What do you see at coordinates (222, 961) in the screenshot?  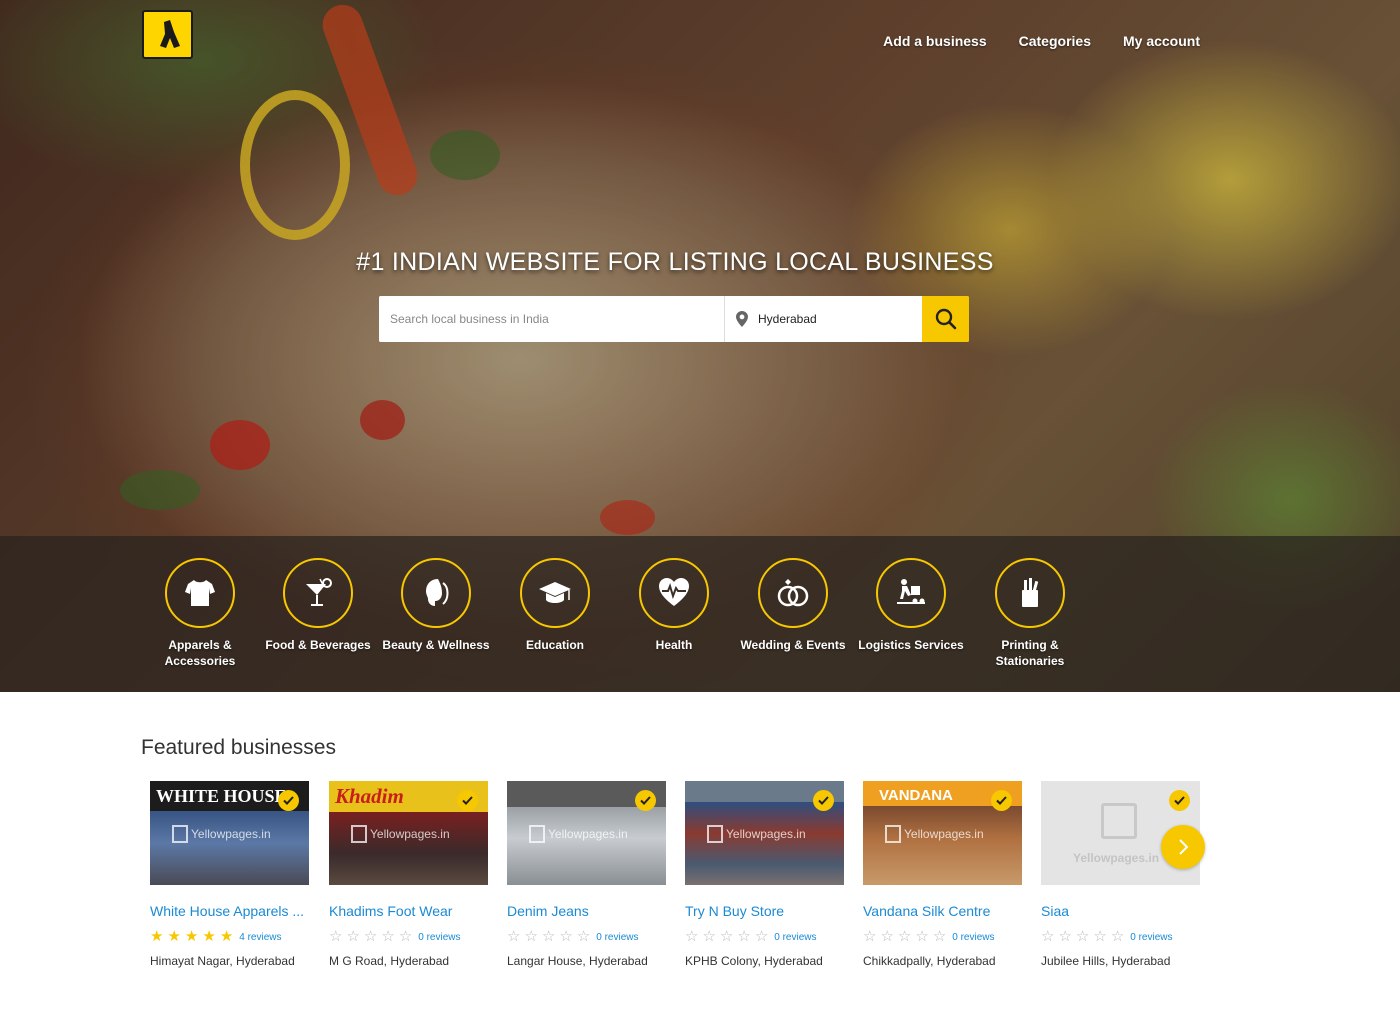 I see `business-location: Himayat Nagar, Hyderabad` at bounding box center [222, 961].